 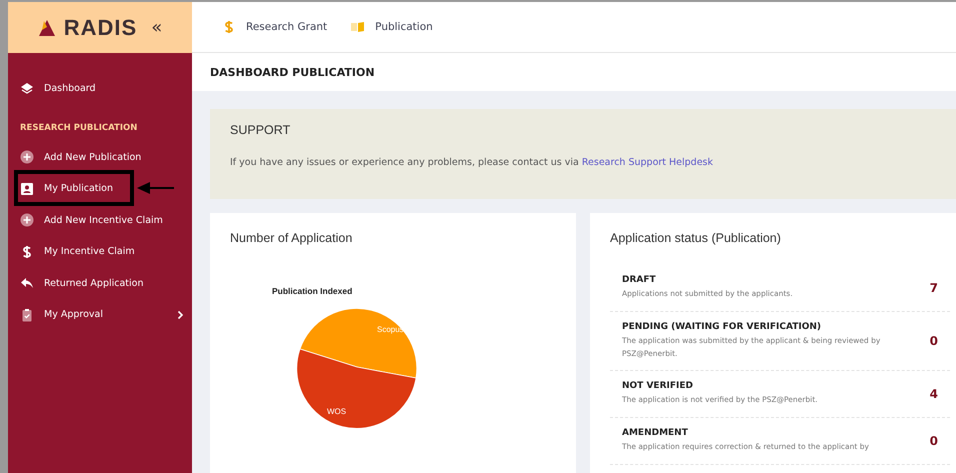 I want to click on sidebar-item: Returned Application, so click(x=100, y=283).